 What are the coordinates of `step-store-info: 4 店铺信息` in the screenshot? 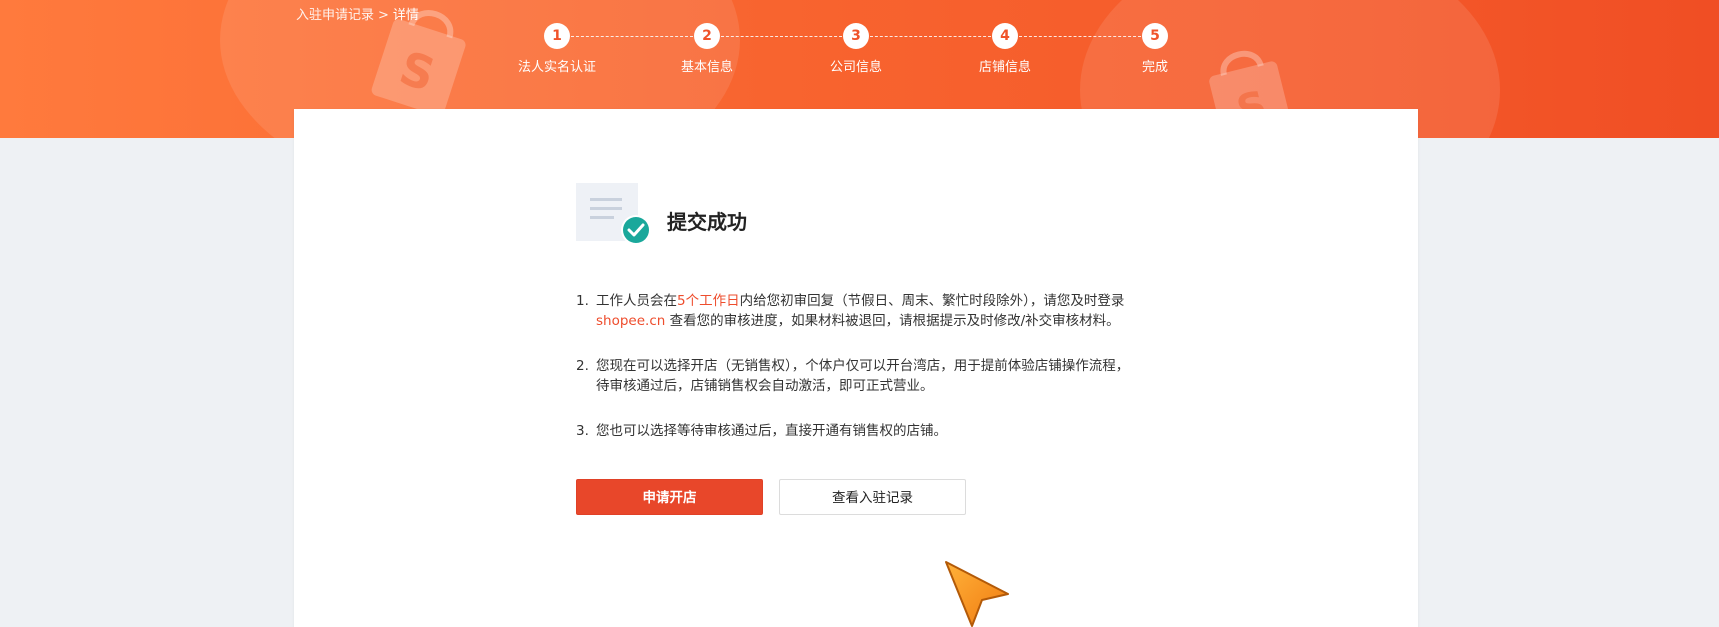 It's located at (1005, 49).